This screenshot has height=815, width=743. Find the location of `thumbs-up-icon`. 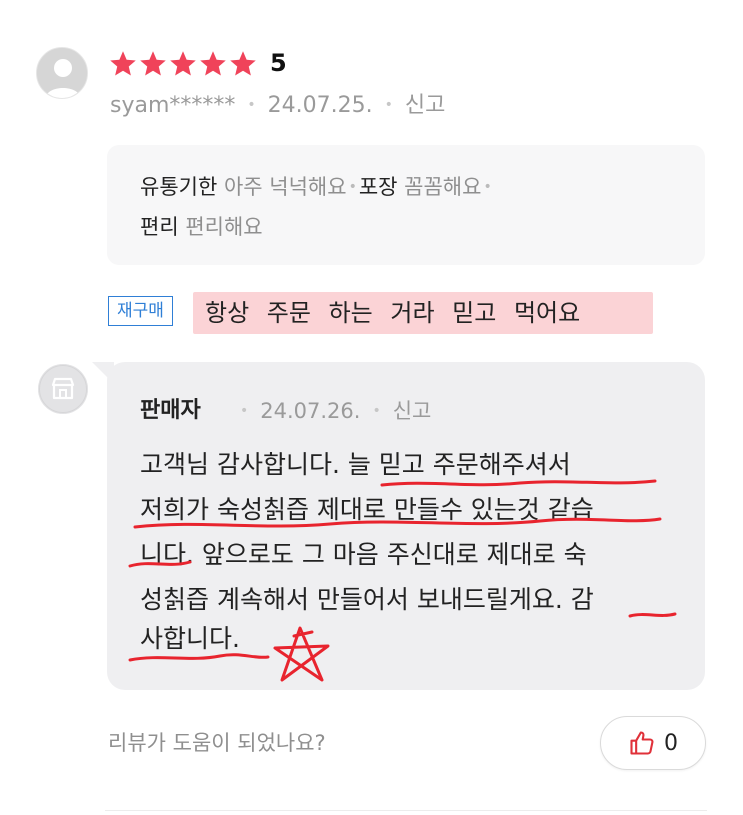

thumbs-up-icon is located at coordinates (642, 743).